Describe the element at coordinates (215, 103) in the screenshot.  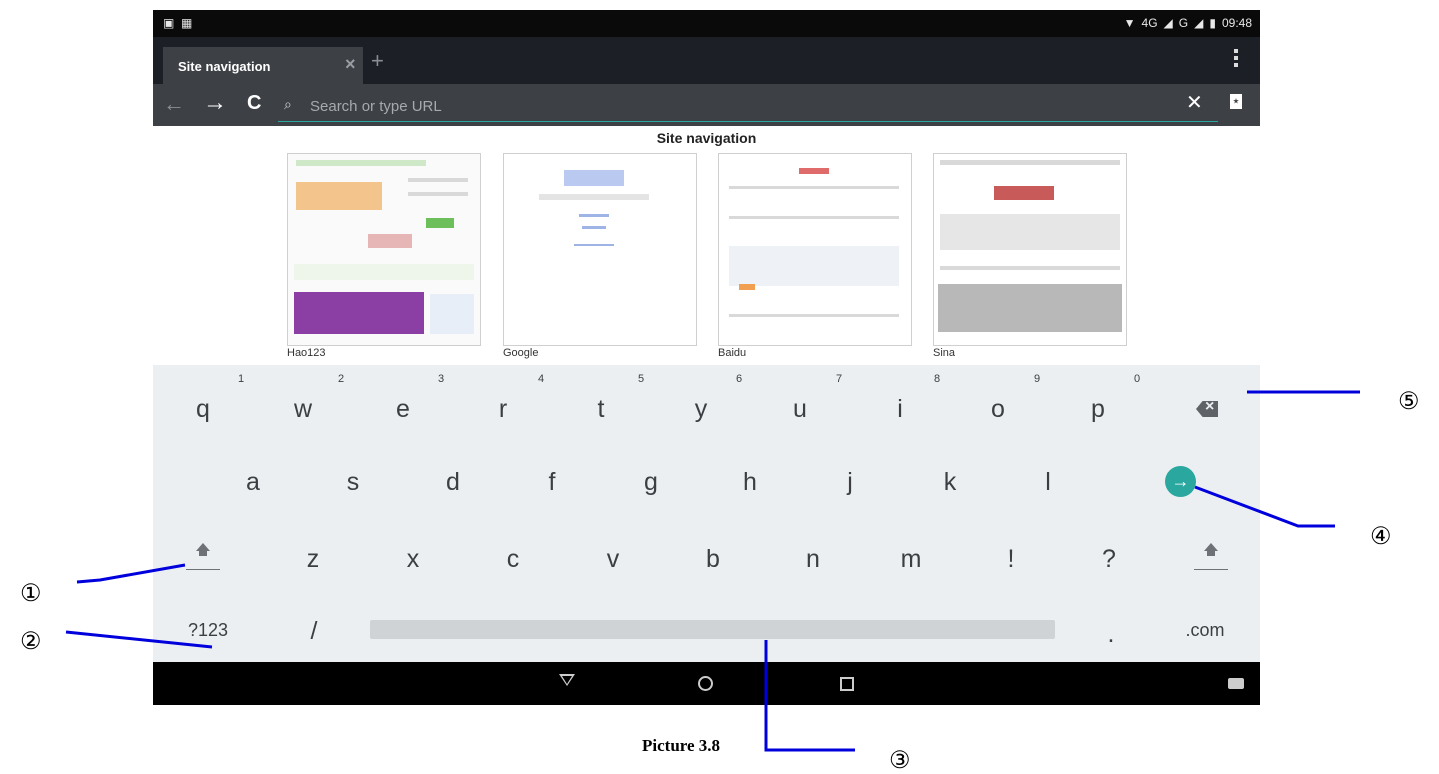
I see `forward-button: →` at that location.